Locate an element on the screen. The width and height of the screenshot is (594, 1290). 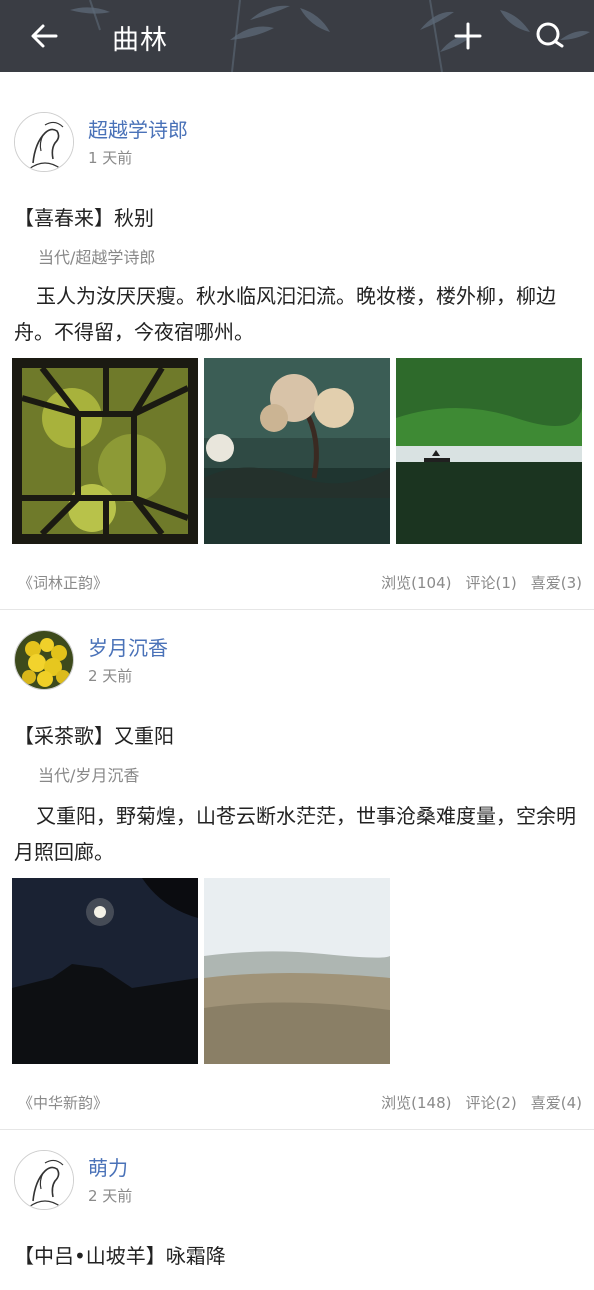
yellow-flowers-icon is located at coordinates (44, 660).